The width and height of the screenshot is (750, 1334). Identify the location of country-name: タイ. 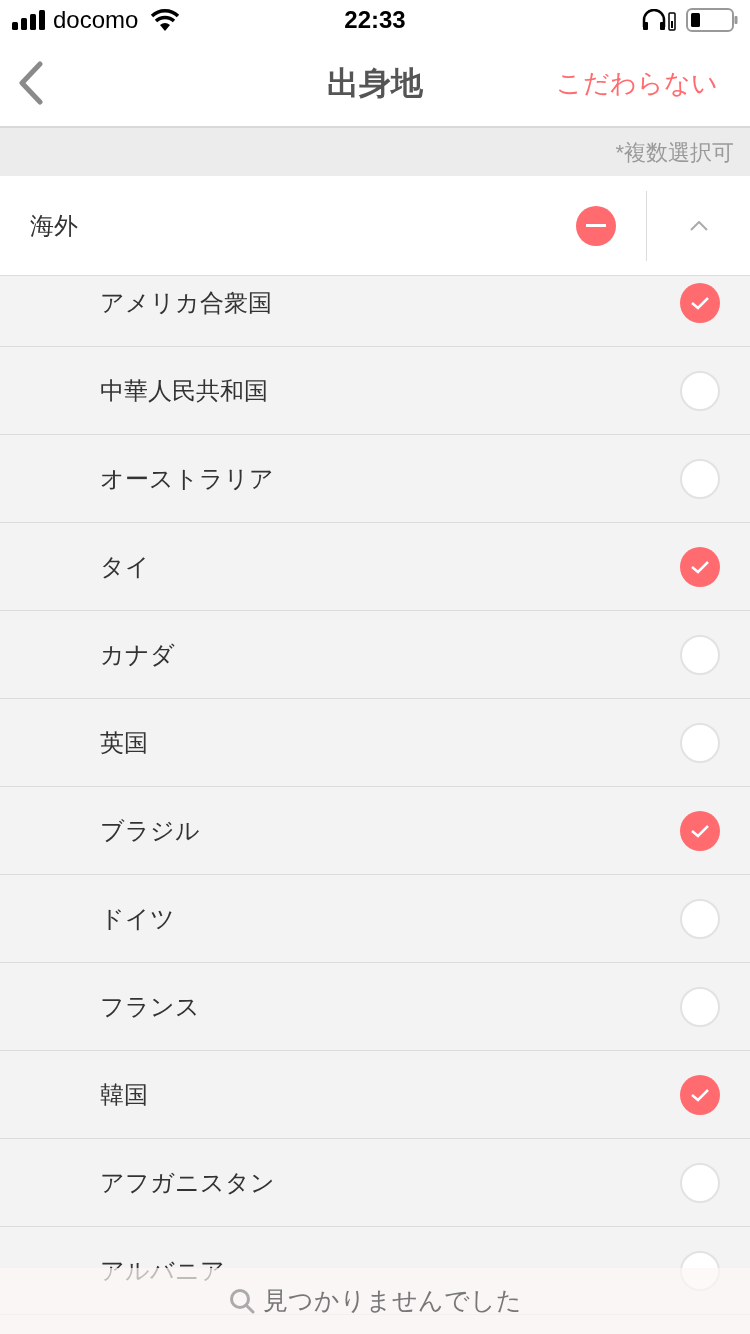
(125, 566).